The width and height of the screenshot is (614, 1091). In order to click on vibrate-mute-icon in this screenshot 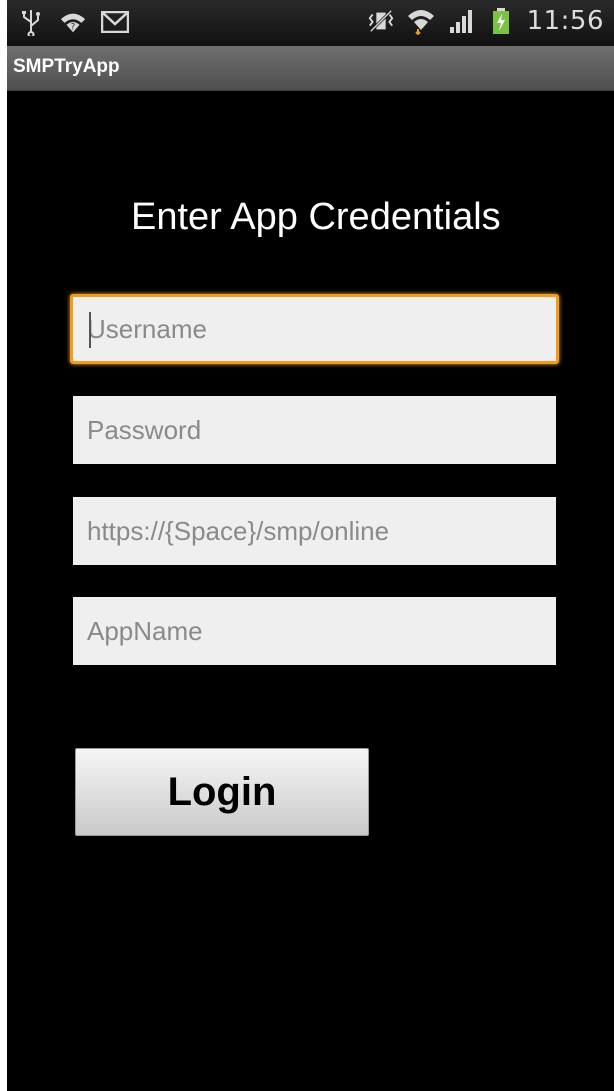, I will do `click(381, 21)`.